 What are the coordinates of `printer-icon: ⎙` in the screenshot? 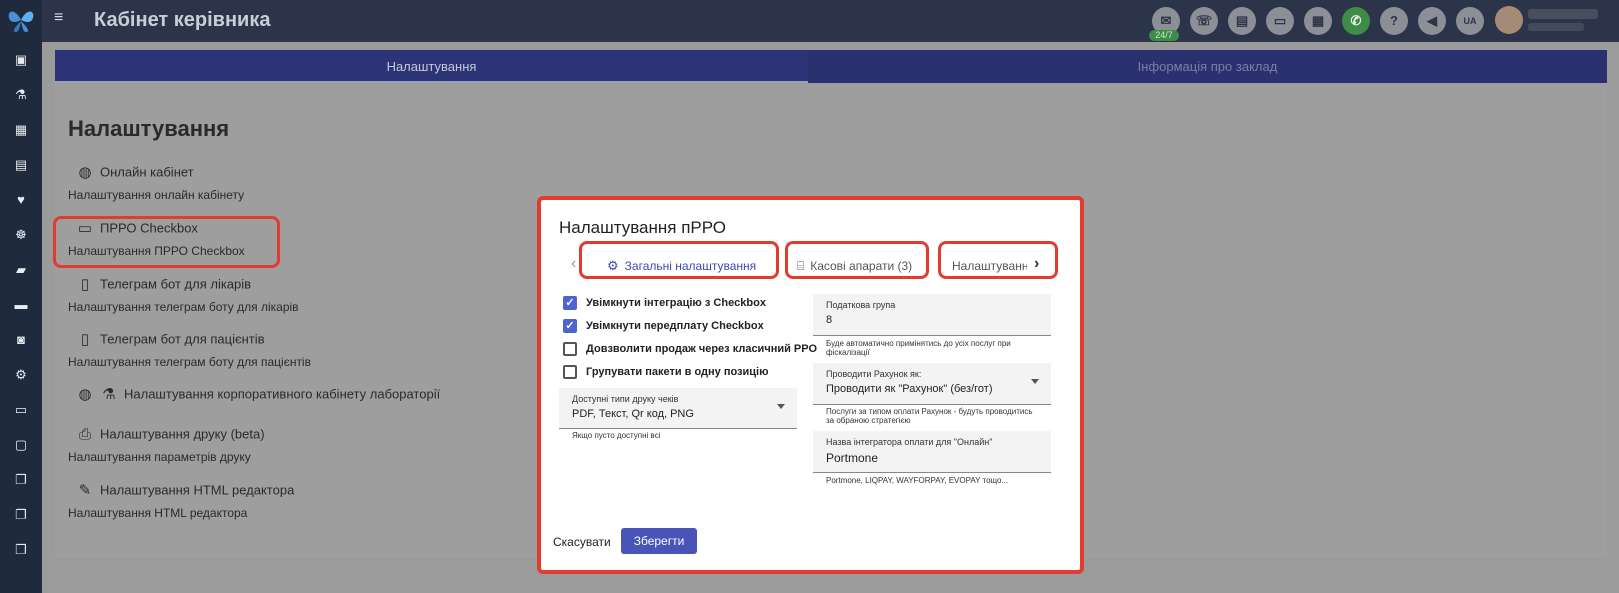 It's located at (84, 434).